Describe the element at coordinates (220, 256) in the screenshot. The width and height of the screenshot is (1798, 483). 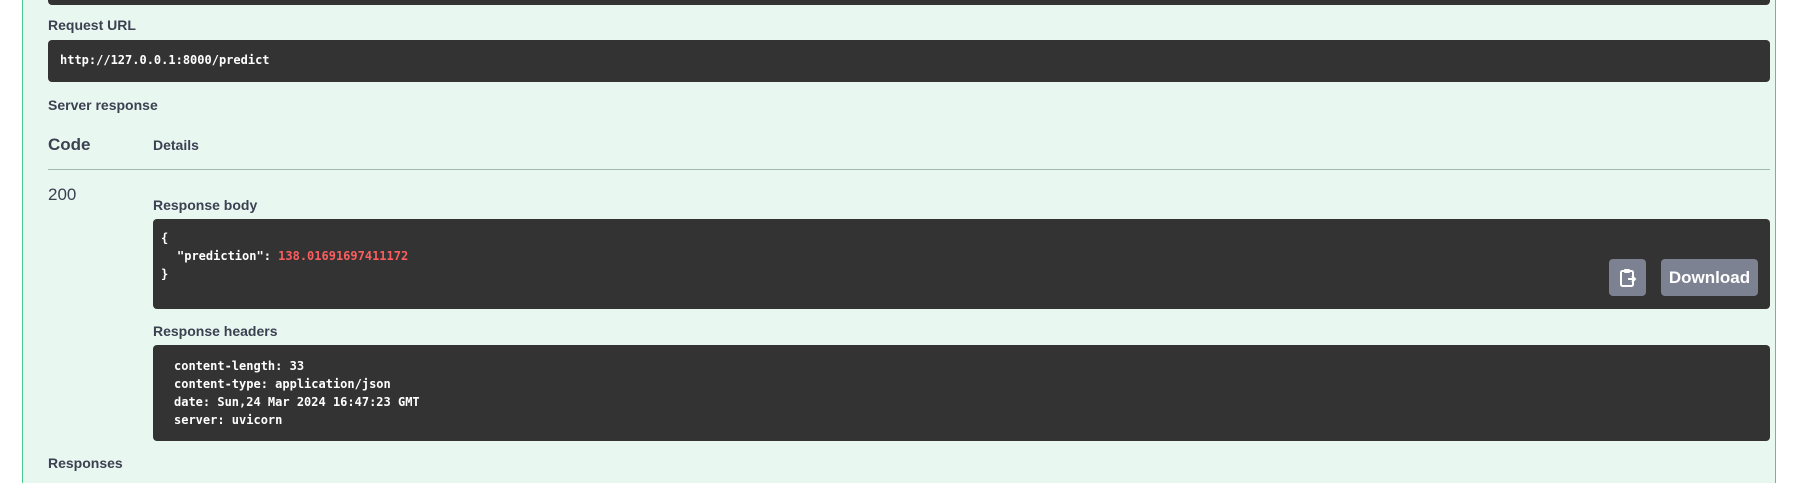
I see `json-key: "prediction"` at that location.